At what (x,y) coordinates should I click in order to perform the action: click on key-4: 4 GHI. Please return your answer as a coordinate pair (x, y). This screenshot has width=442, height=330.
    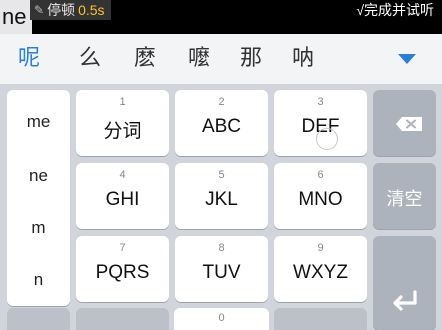
    Looking at the image, I should click on (122, 196).